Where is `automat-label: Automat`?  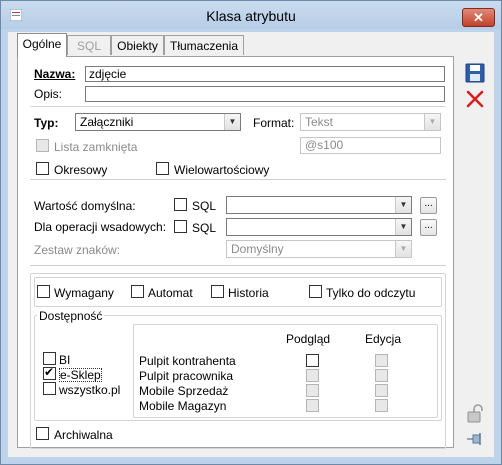
automat-label: Automat is located at coordinates (170, 293).